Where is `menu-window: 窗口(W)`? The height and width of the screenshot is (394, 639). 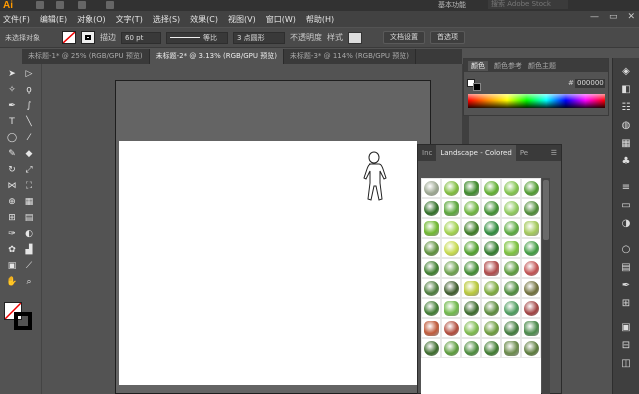
menu-window: 窗口(W) is located at coordinates (281, 19).